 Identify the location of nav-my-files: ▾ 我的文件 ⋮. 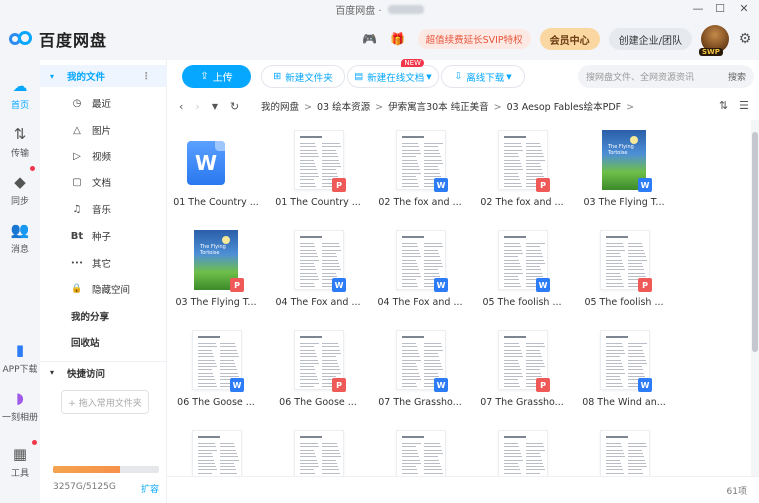
(103, 76).